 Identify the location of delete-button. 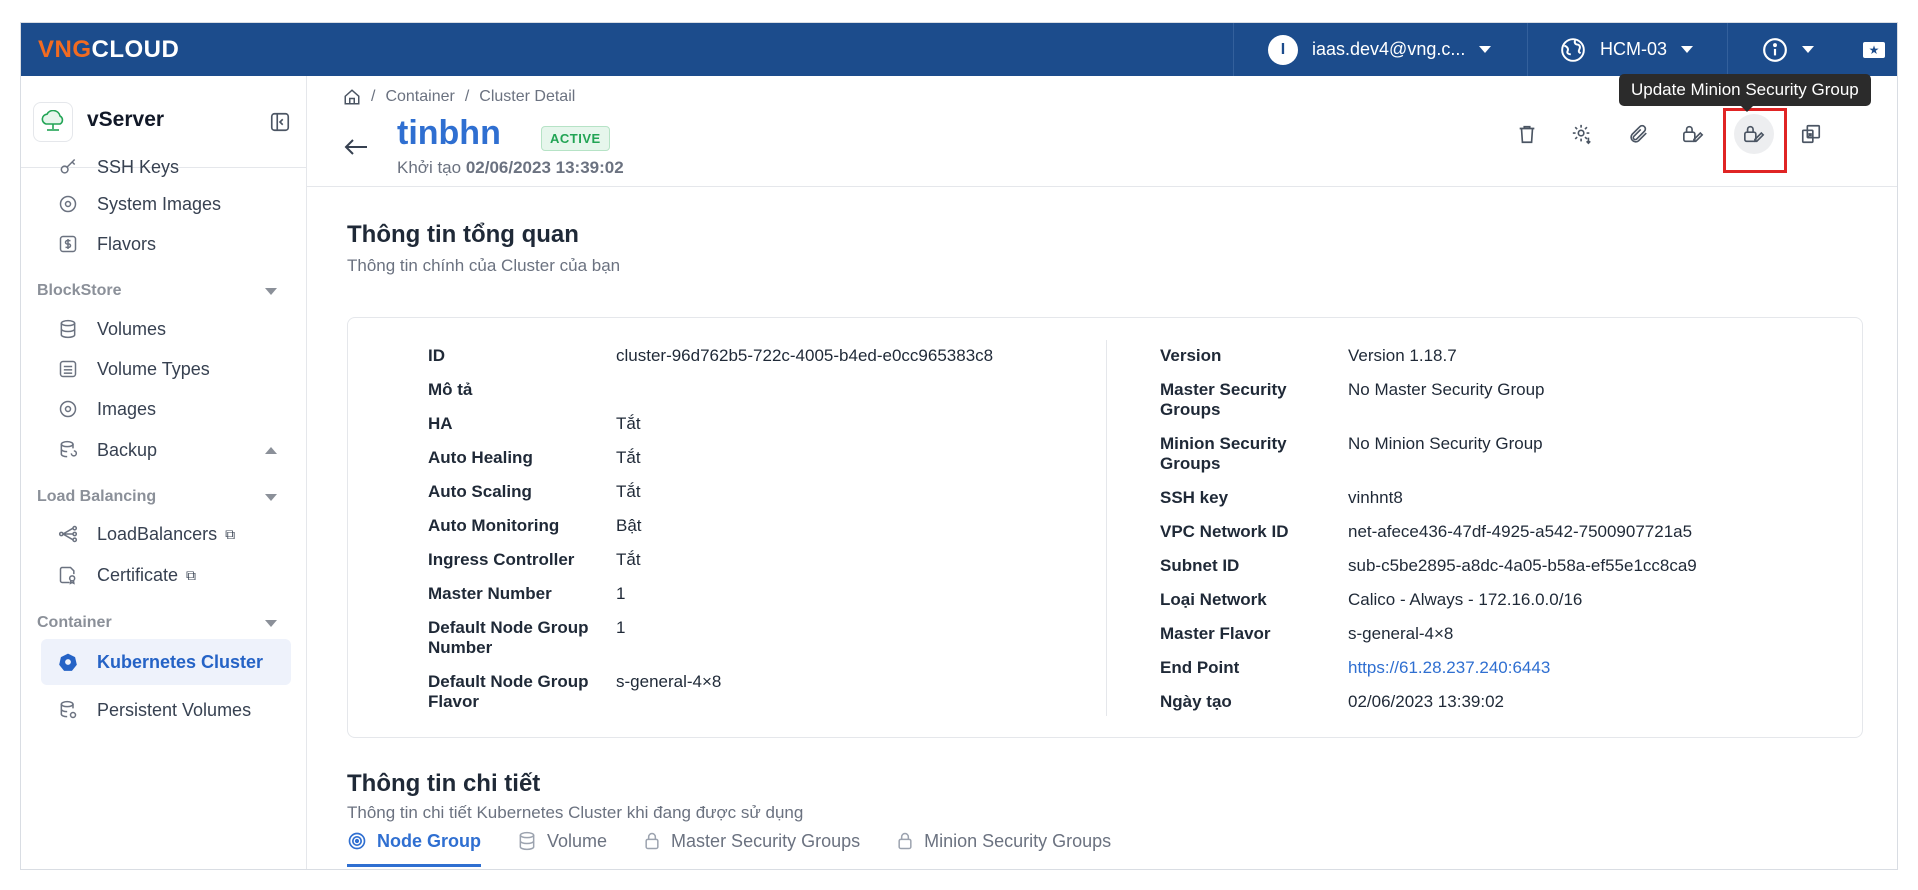
(1527, 134).